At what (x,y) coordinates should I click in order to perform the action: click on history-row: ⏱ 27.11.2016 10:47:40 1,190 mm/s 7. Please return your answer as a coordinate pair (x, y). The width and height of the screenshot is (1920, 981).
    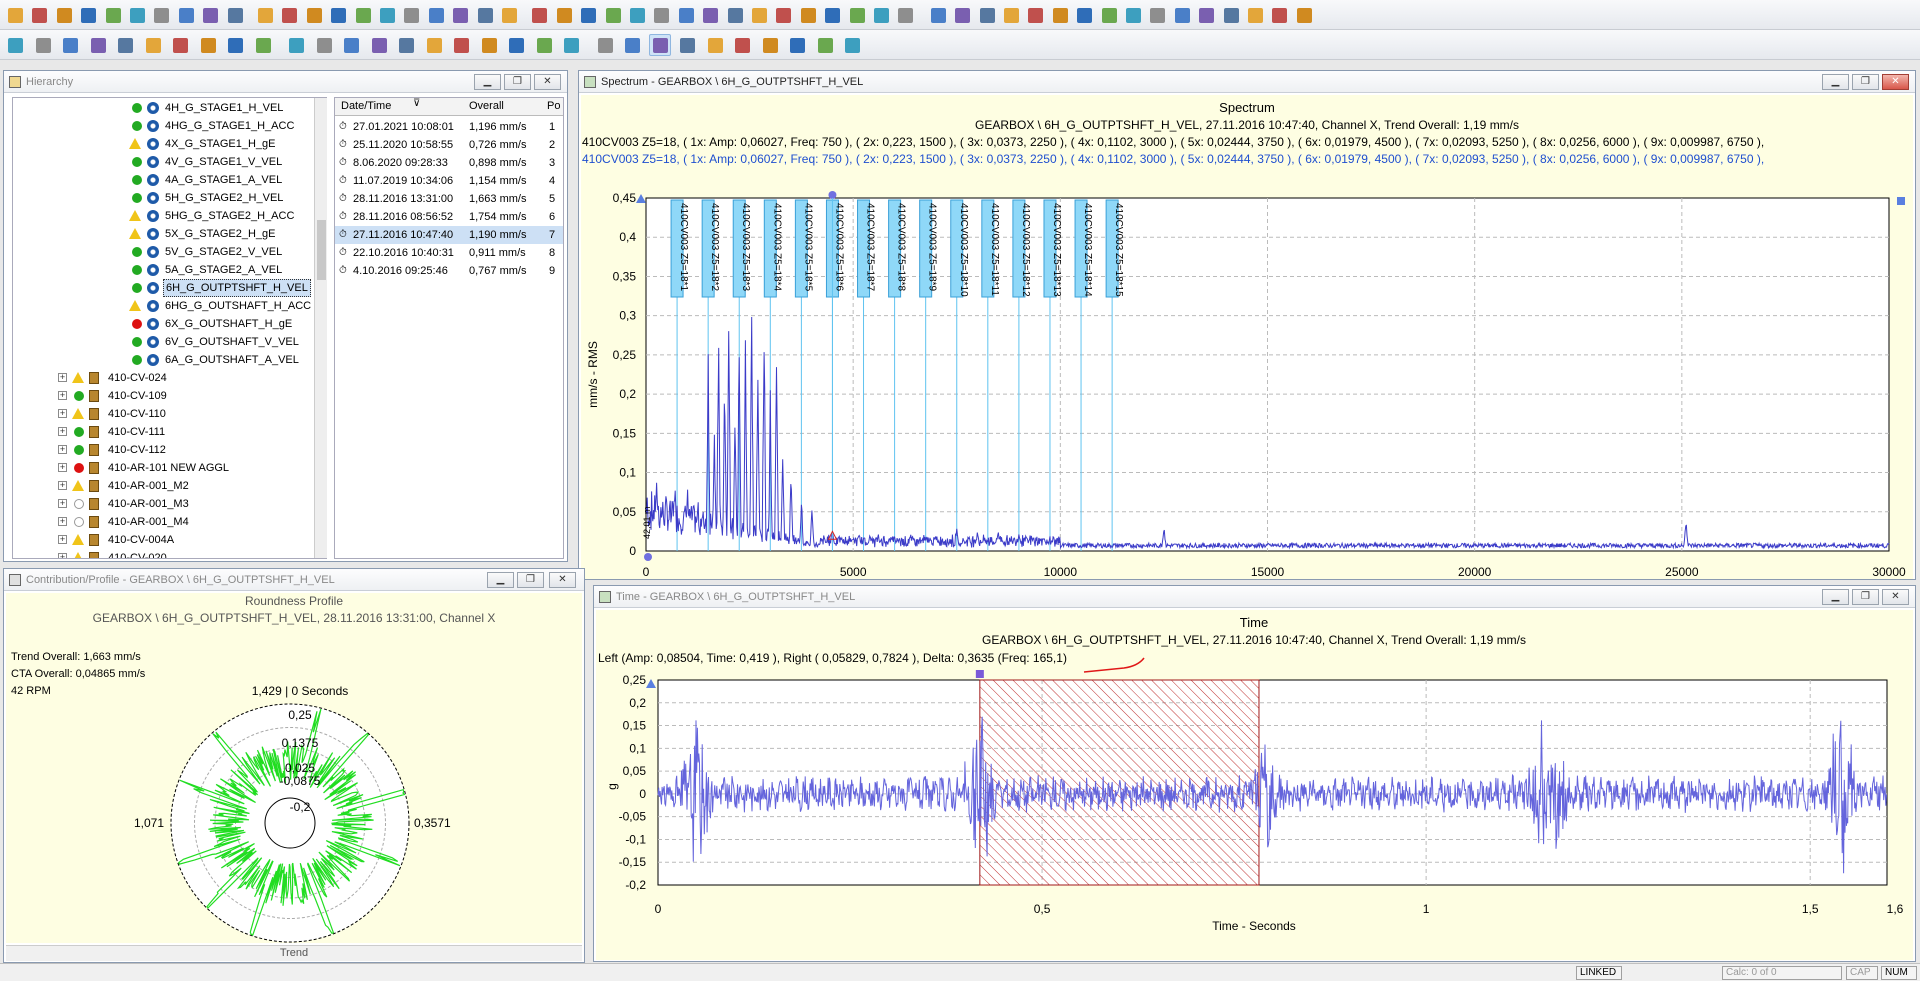
    Looking at the image, I should click on (449, 235).